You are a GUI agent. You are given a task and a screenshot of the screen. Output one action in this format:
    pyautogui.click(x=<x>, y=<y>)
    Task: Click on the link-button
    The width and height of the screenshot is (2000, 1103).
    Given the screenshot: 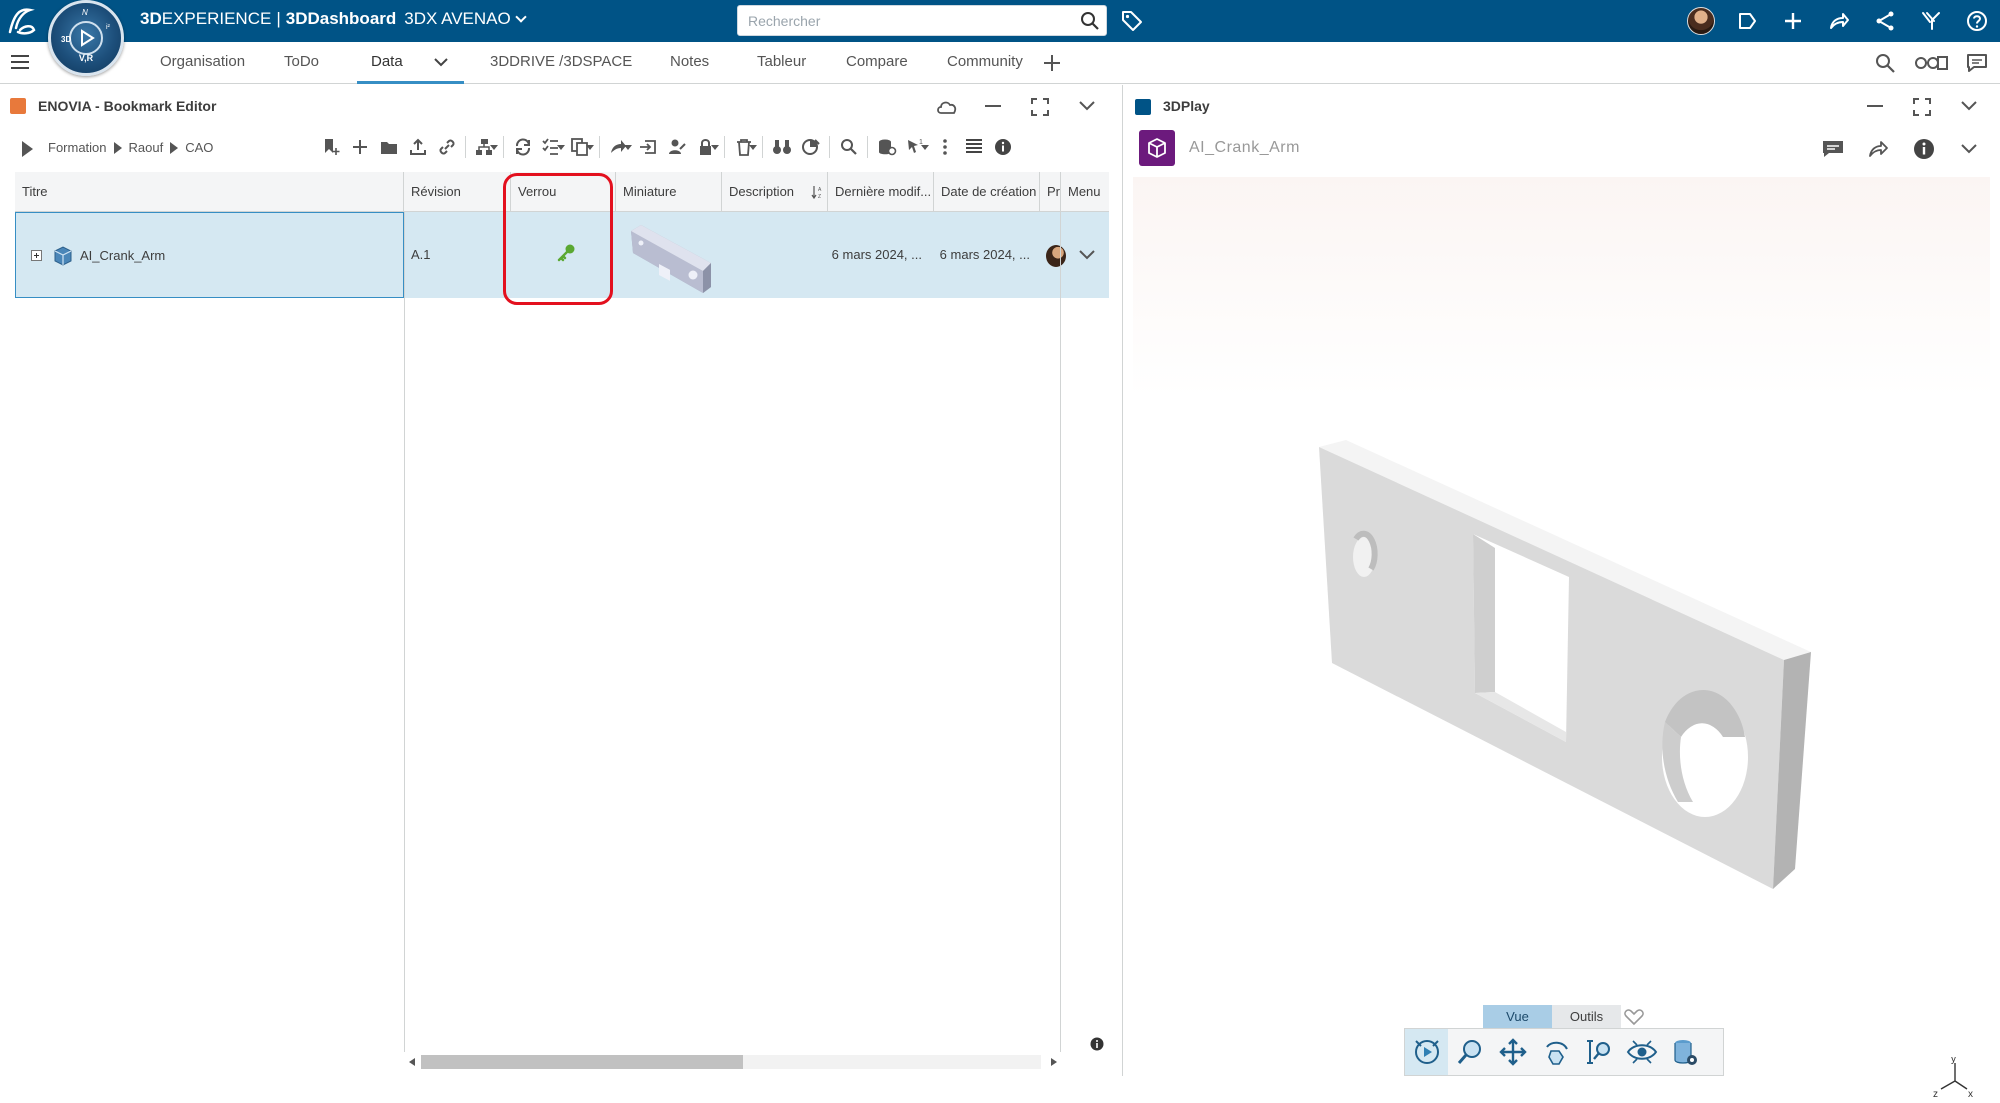 What is the action you would take?
    pyautogui.click(x=446, y=147)
    